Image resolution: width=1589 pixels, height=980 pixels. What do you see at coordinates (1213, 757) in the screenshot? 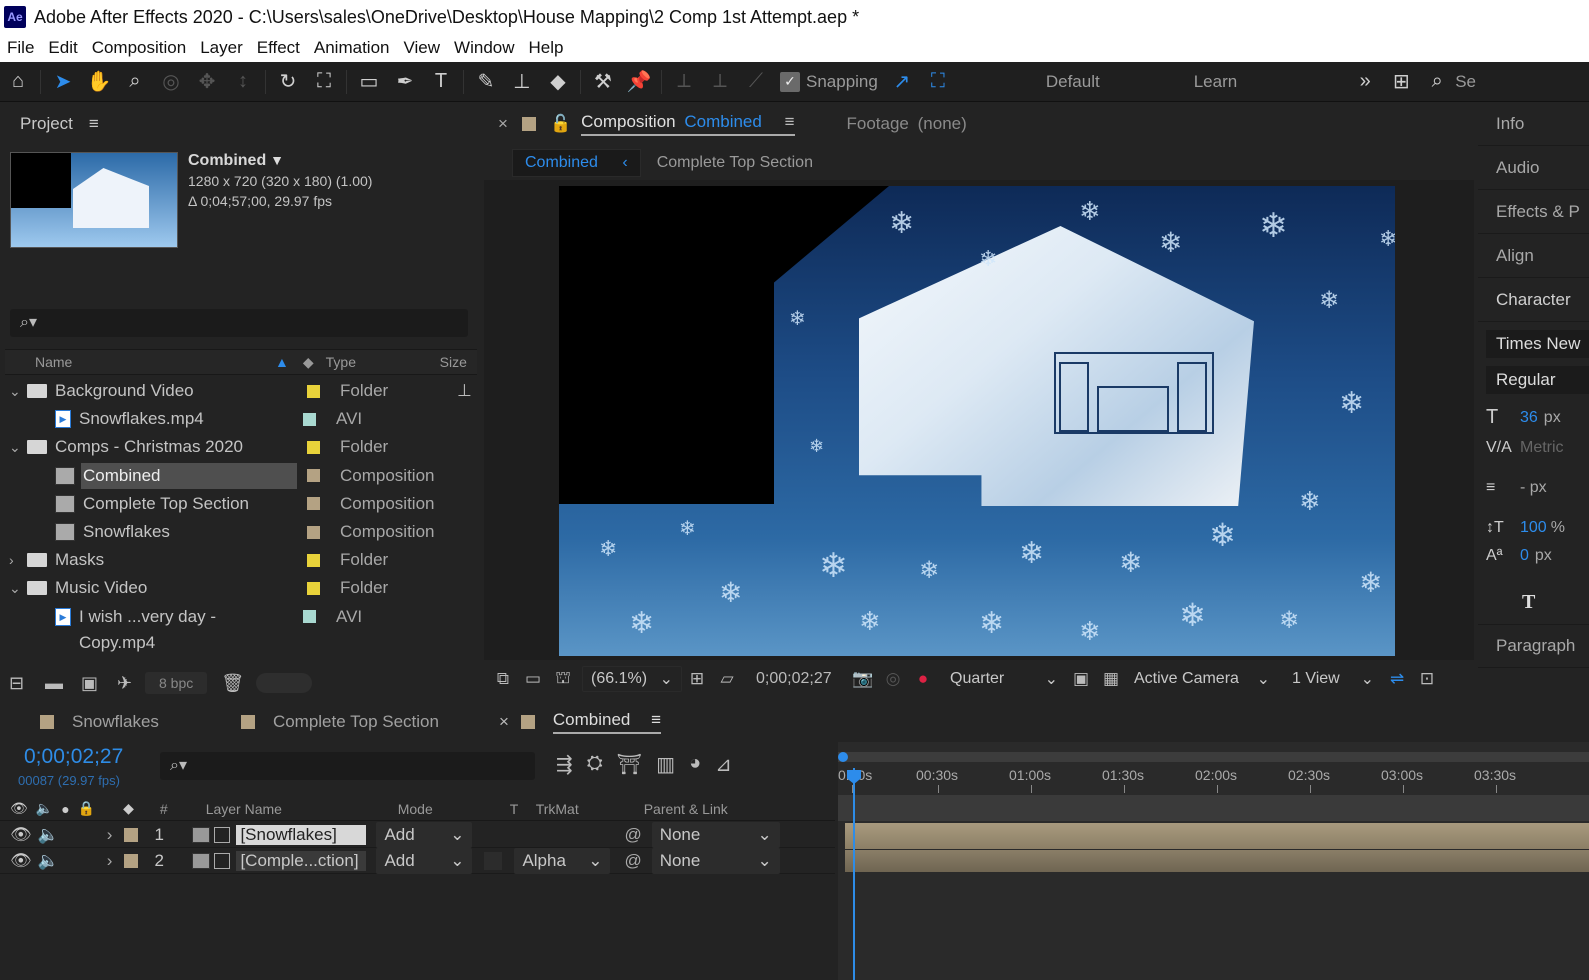
I see `work-area-bar` at bounding box center [1213, 757].